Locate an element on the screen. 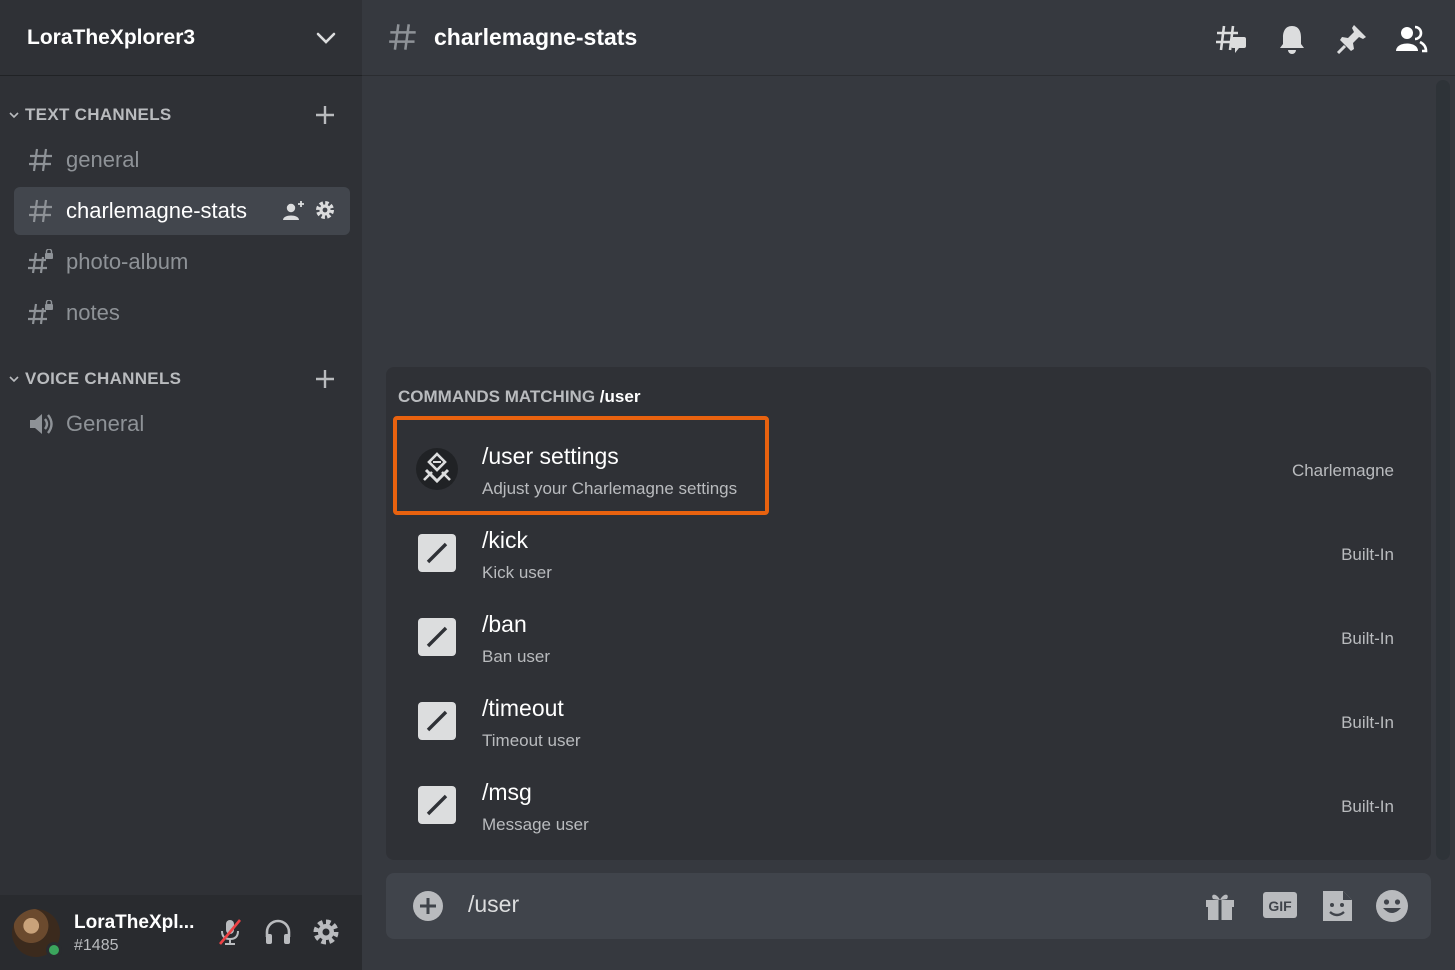 This screenshot has height=970, width=1455. add-attachment-icon is located at coordinates (428, 906).